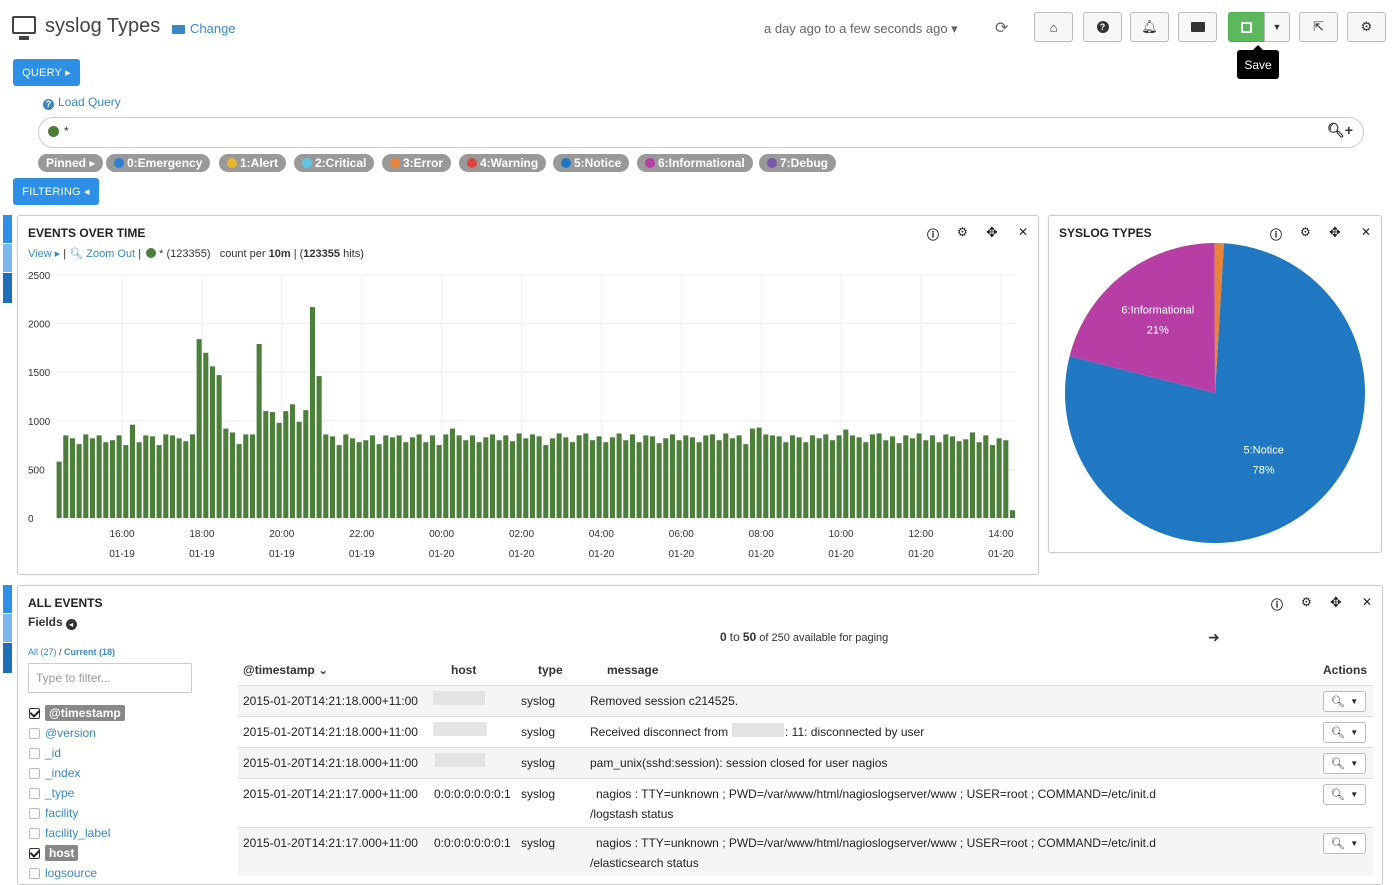  I want to click on field-item: _id, so click(45, 753).